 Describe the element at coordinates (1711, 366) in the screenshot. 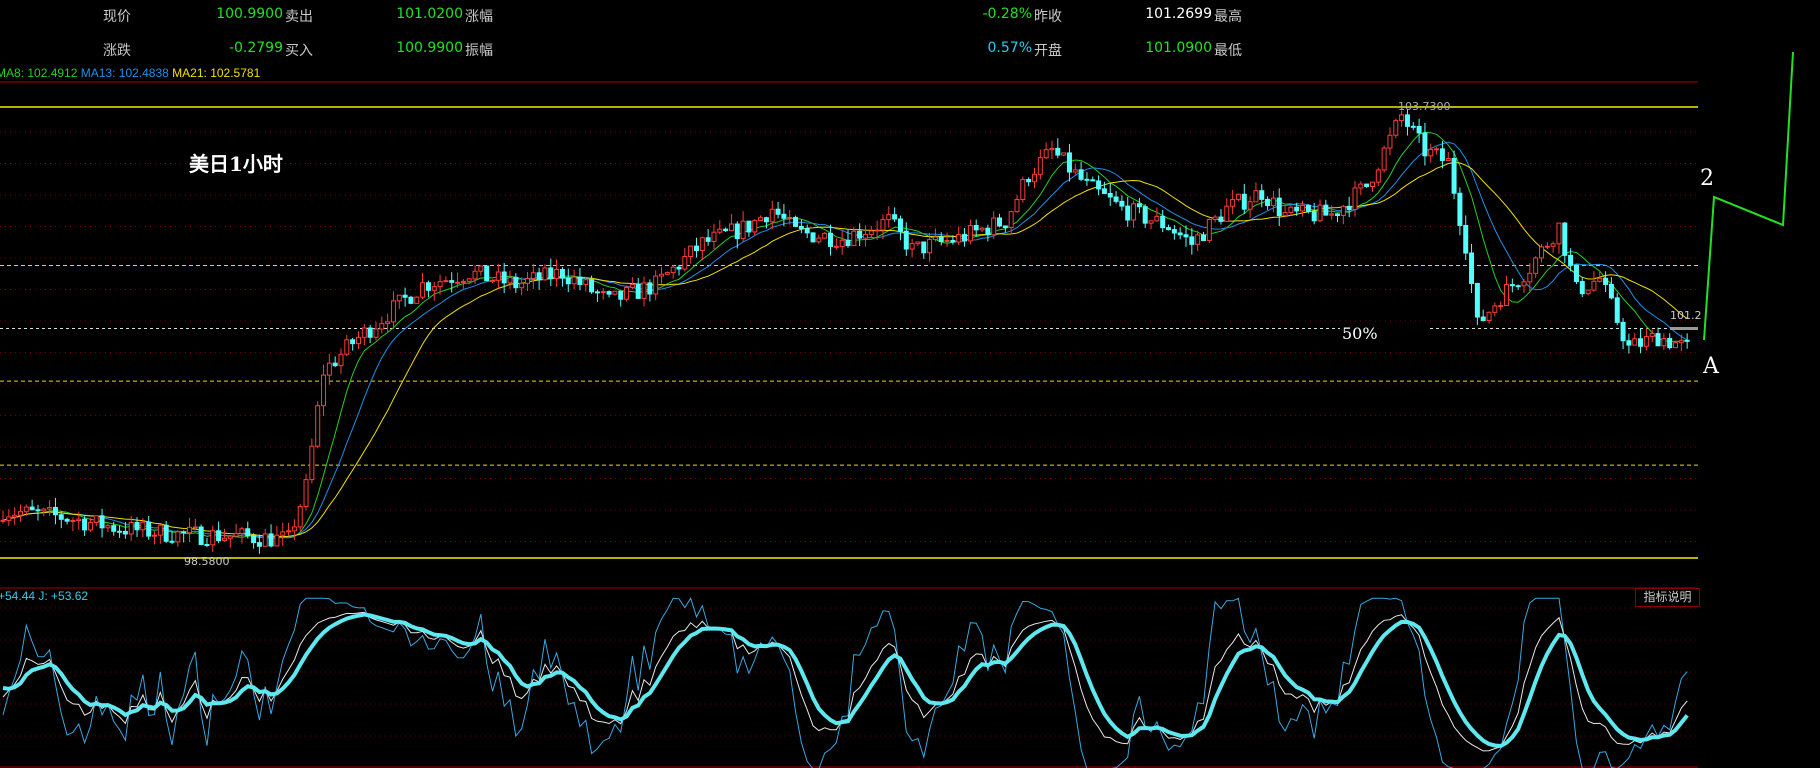

I see `wave-label-a: A` at that location.